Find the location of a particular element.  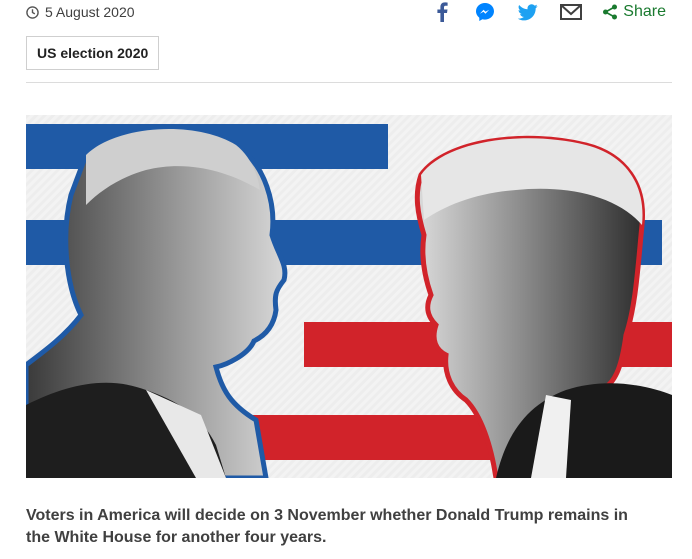

topic-tag: US election 2020 is located at coordinates (93, 53).